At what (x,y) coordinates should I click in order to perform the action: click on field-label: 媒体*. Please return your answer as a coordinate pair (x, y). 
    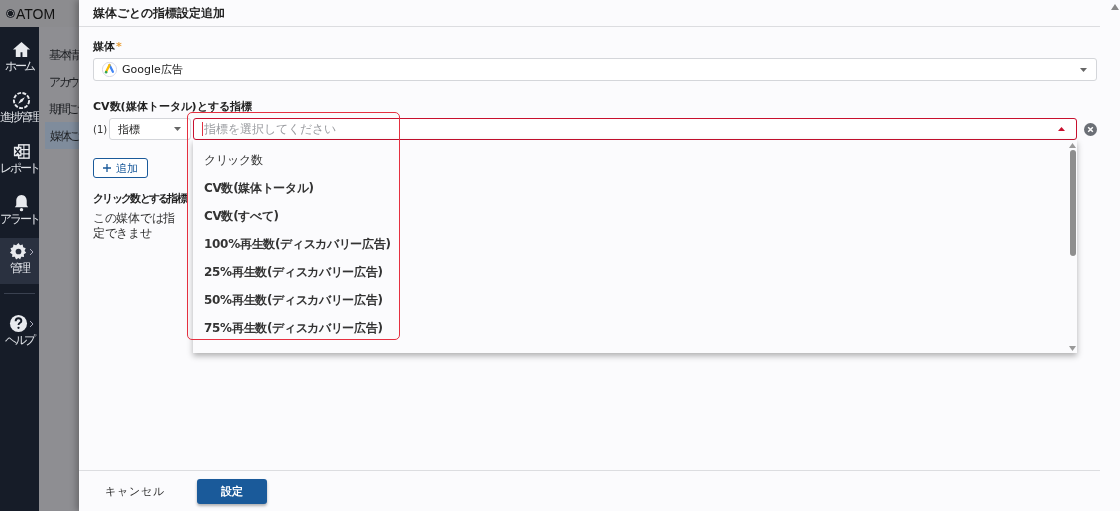
    Looking at the image, I should click on (107, 46).